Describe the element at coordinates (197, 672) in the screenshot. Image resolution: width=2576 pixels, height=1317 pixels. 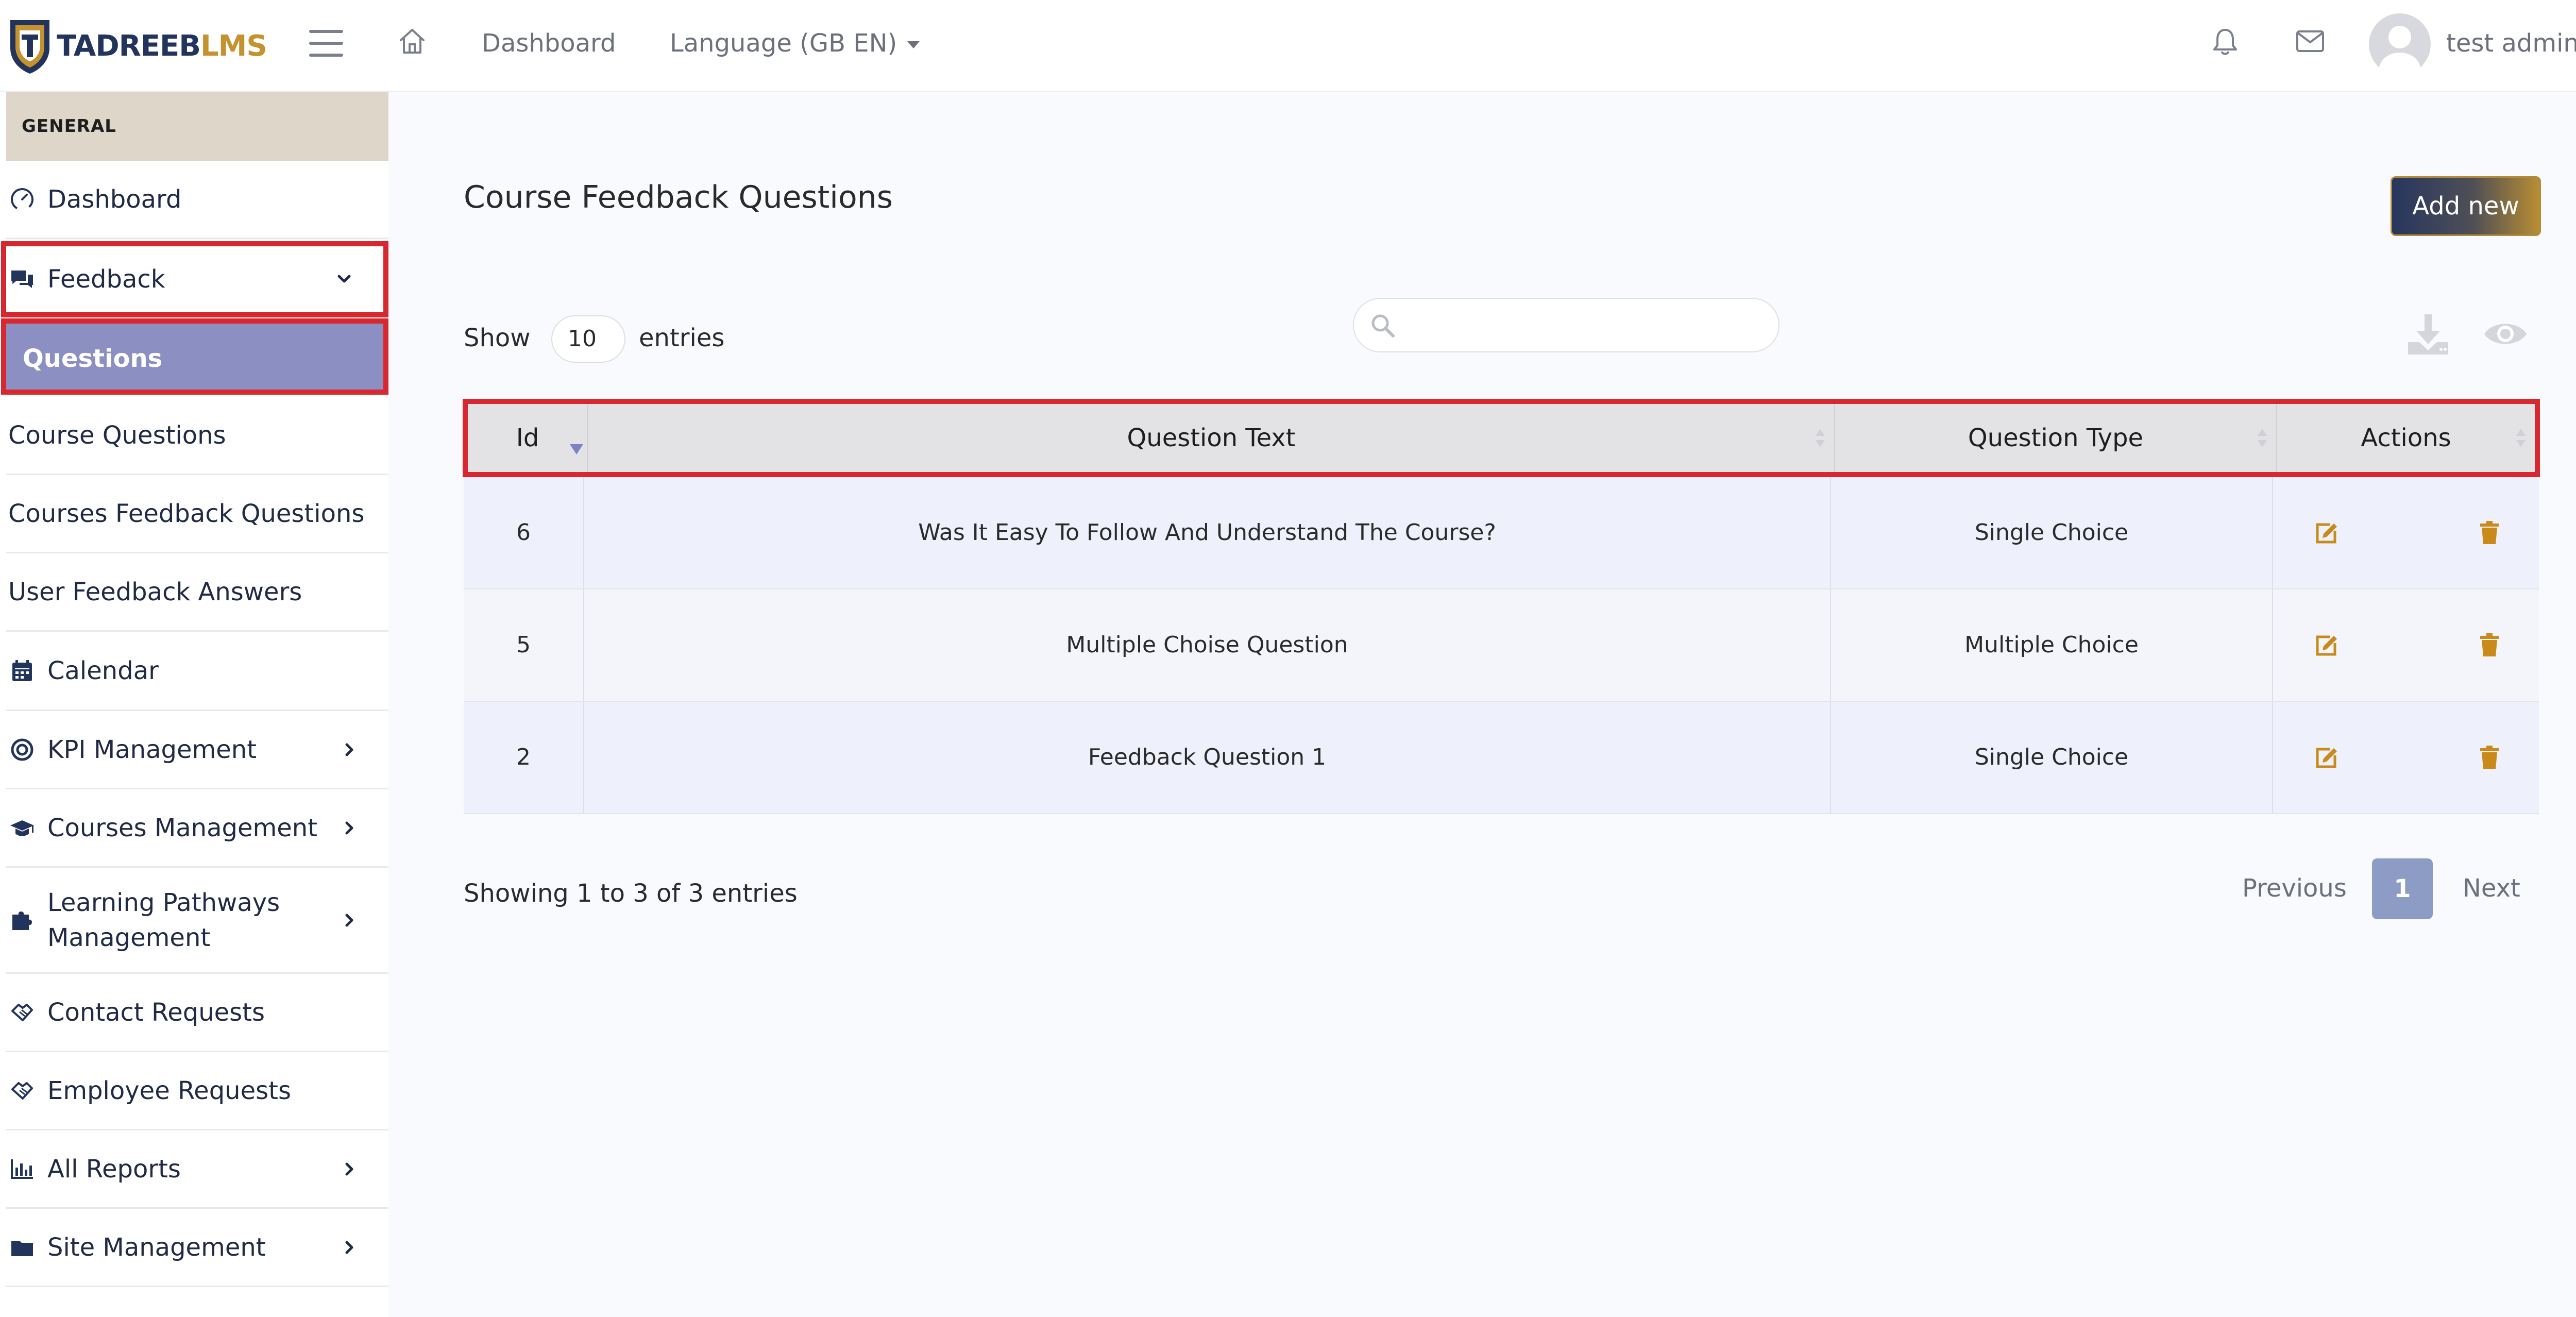
I see `sidebar-item-calendar: Calendar` at that location.